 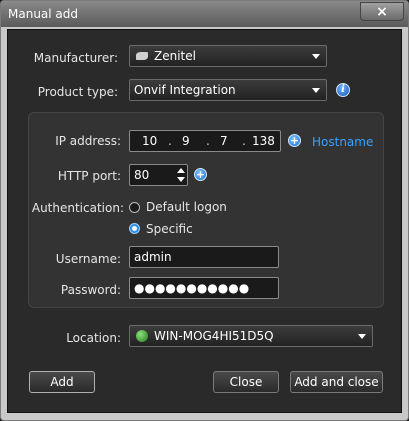 What do you see at coordinates (214, 336) in the screenshot?
I see `location-value: WIN-MOG4HI51D5Q` at bounding box center [214, 336].